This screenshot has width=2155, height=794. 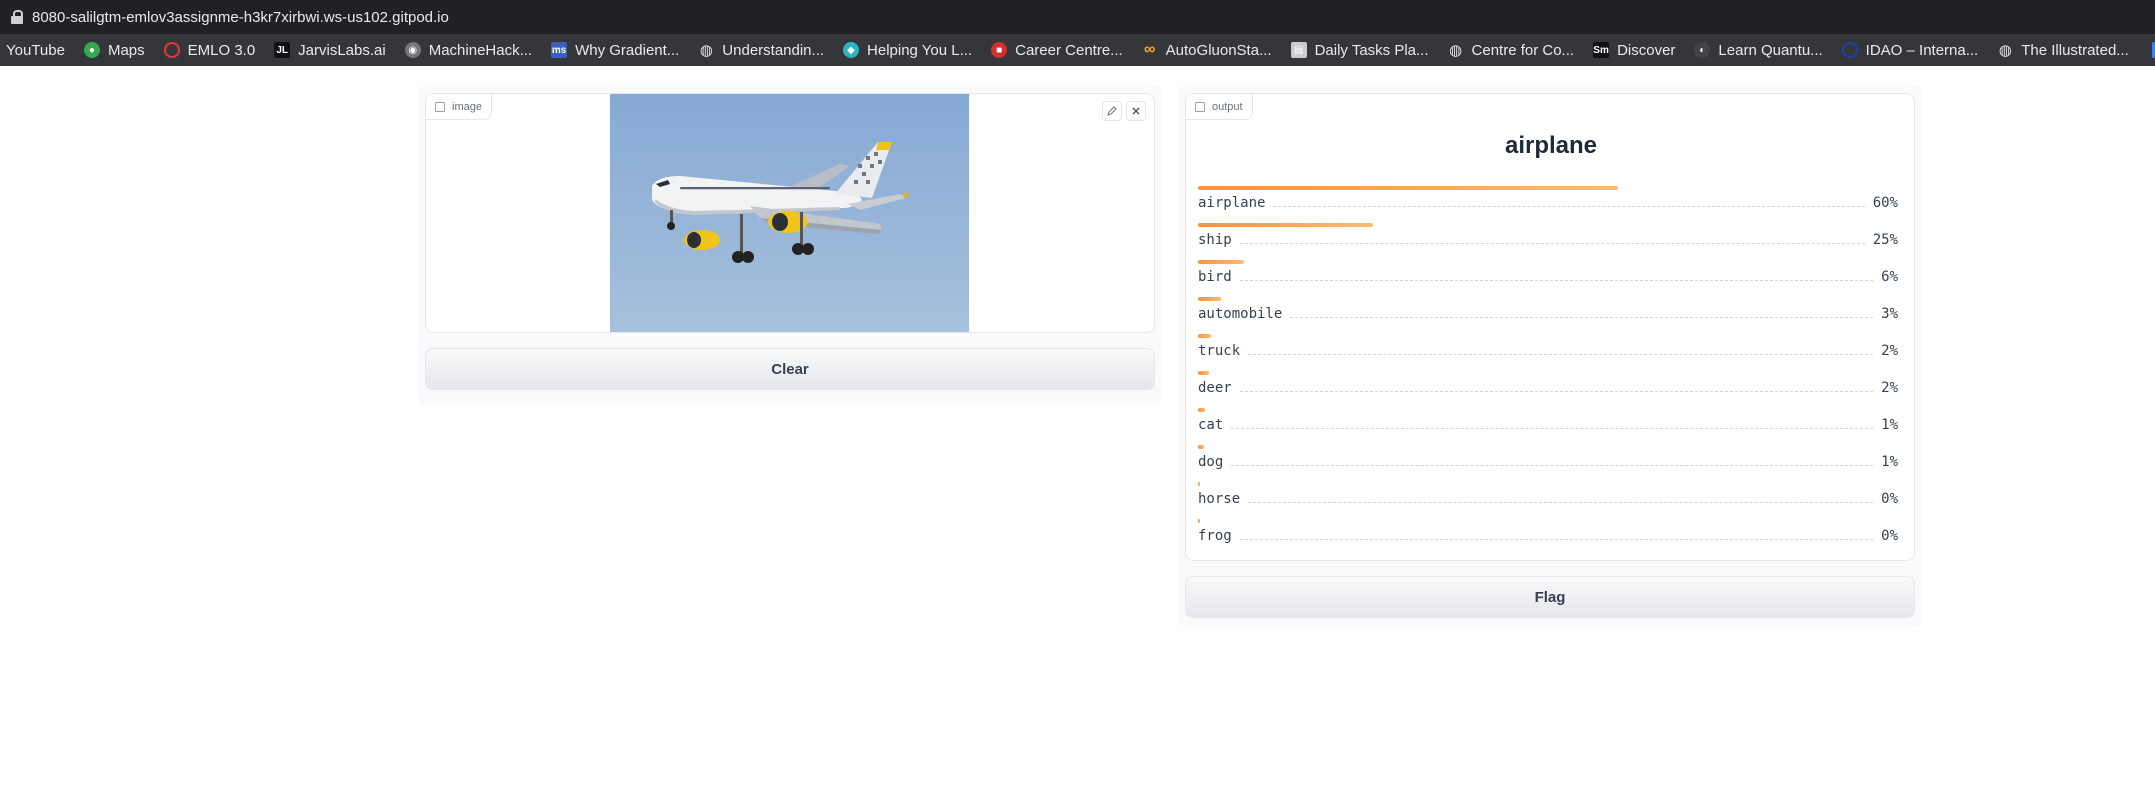 I want to click on confidence-row: airplane 60%, so click(x=1548, y=204).